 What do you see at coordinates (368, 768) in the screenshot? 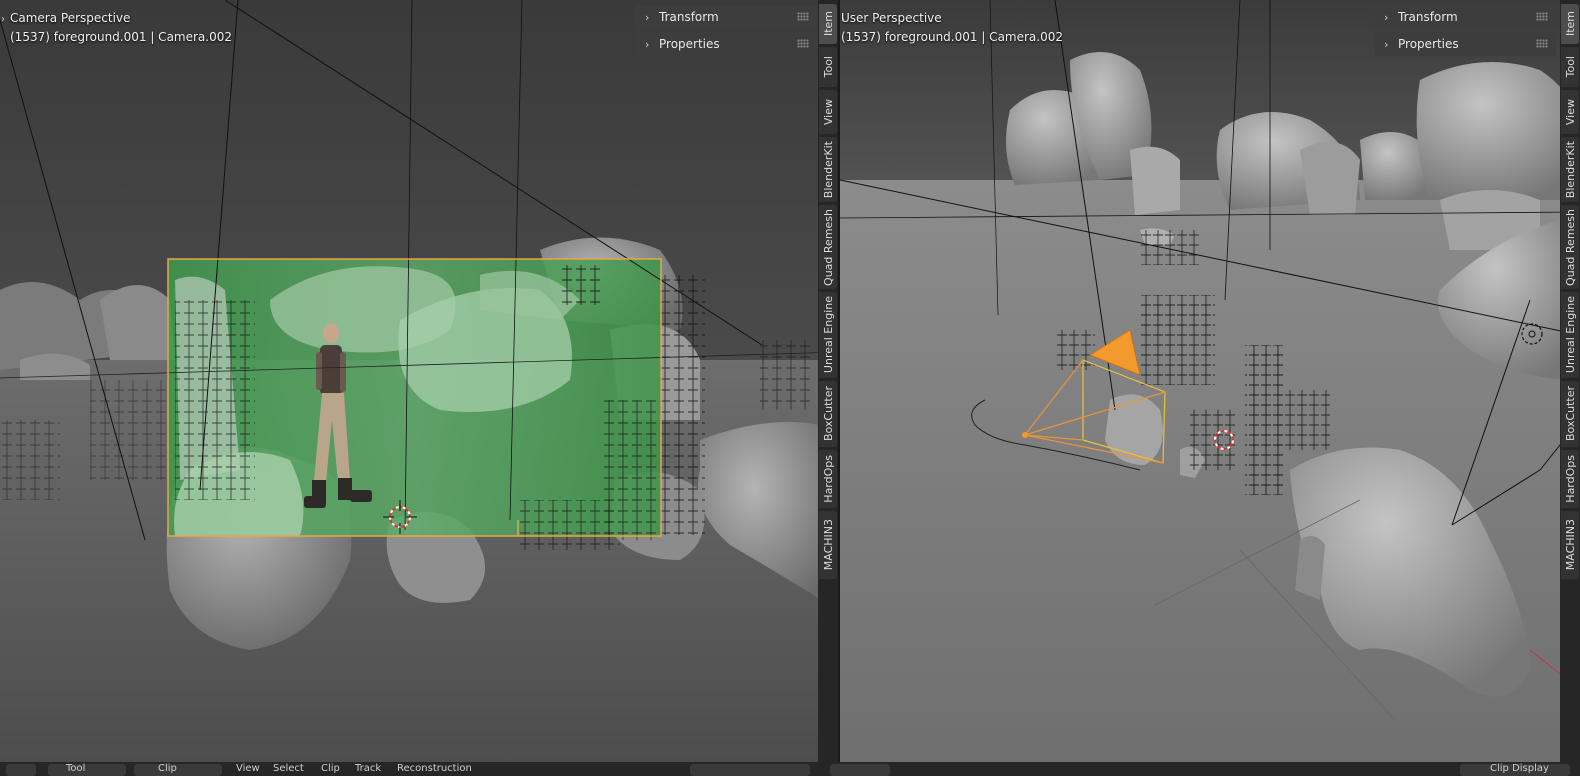
I see `menu-track: Track` at bounding box center [368, 768].